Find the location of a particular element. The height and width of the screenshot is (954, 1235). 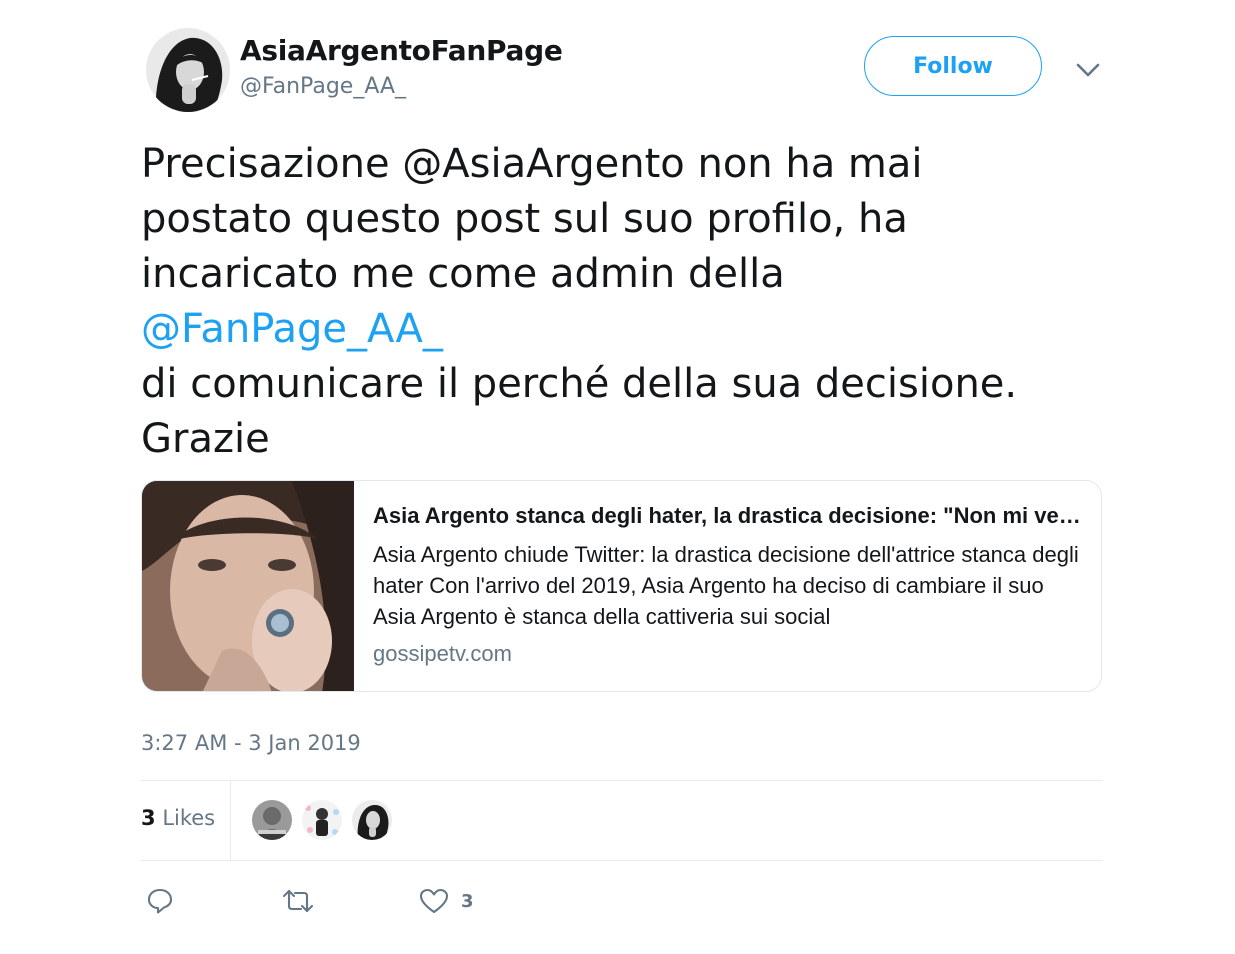

like-count: 3 is located at coordinates (467, 901).